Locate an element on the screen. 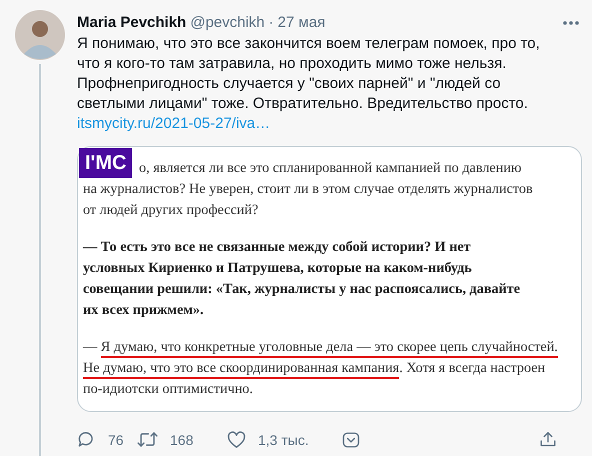 The image size is (592, 456). article-text: совещании решили: «Так, журналисты у нас распоясались, давайте is located at coordinates (301, 290).